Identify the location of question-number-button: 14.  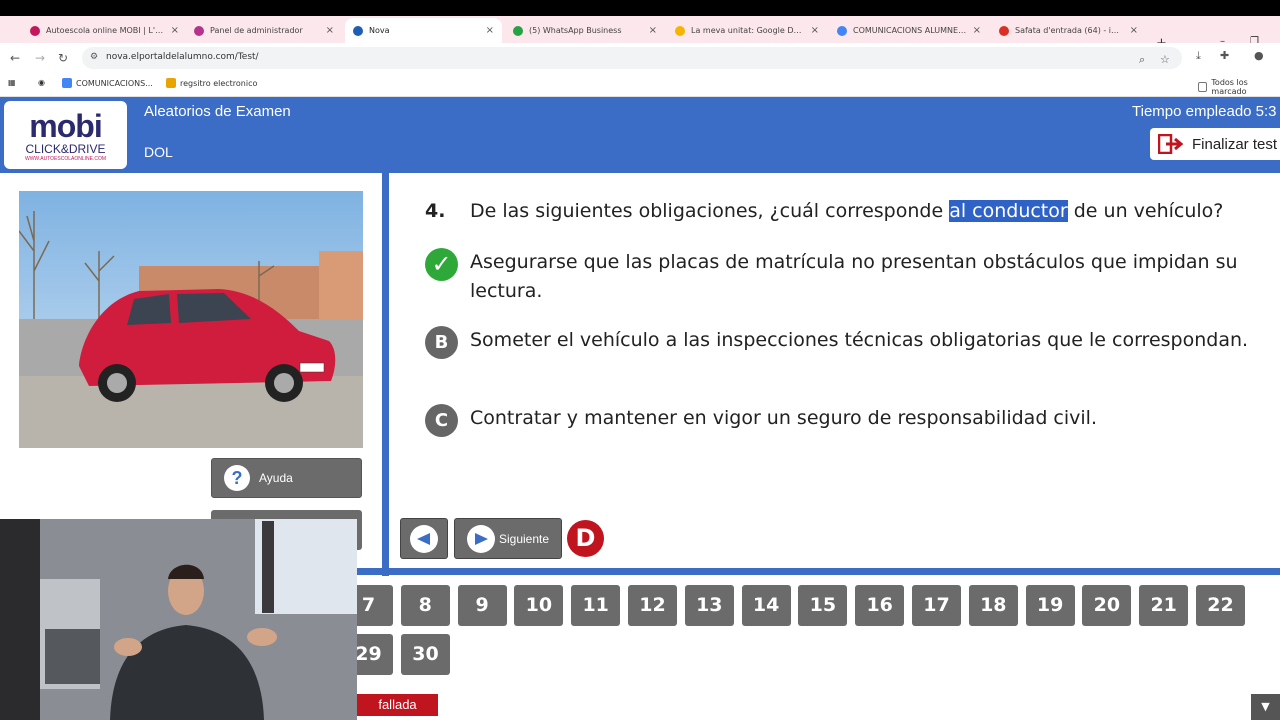
(766, 605).